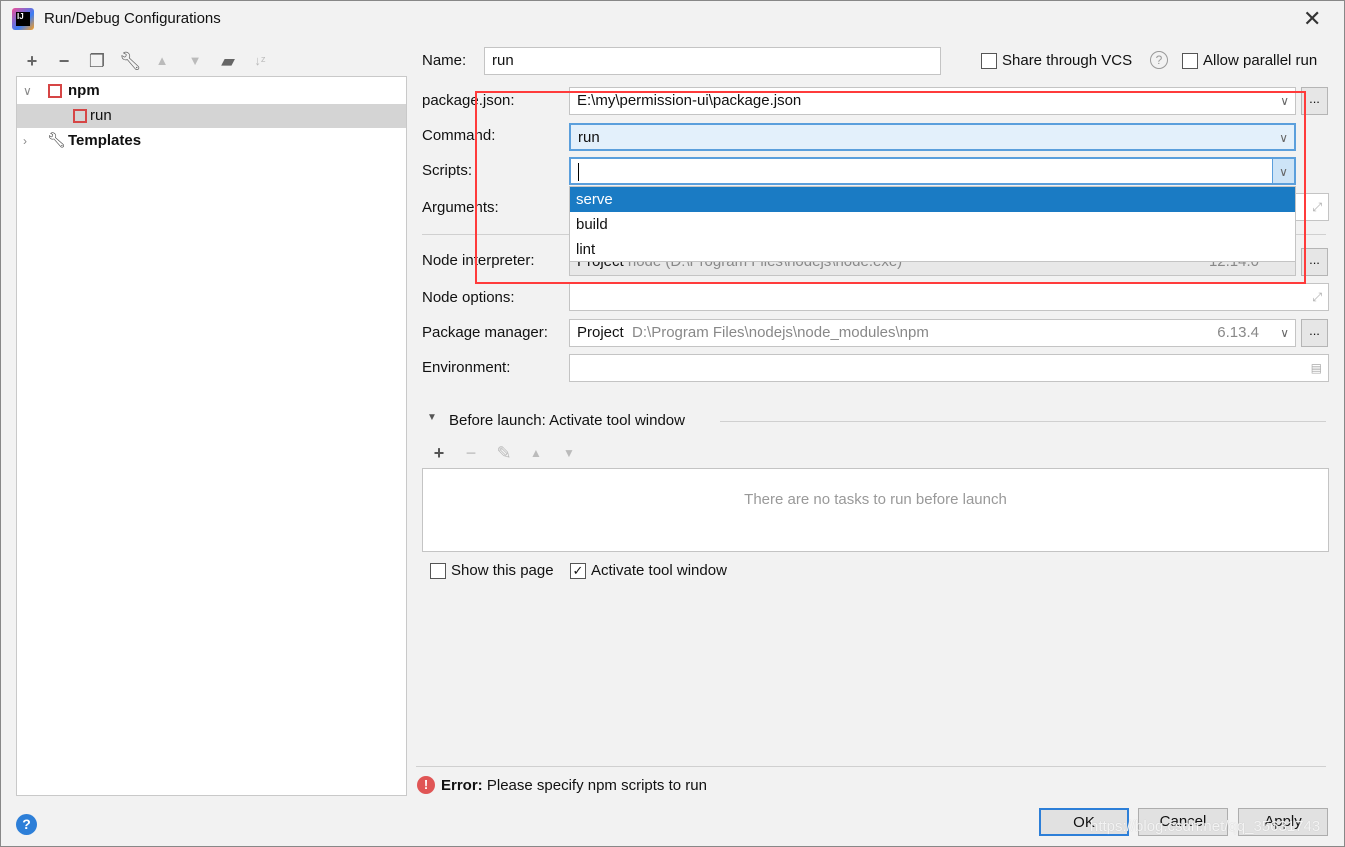 This screenshot has height=847, width=1345. What do you see at coordinates (485, 332) in the screenshot?
I see `package-manager-label: Package manager:` at bounding box center [485, 332].